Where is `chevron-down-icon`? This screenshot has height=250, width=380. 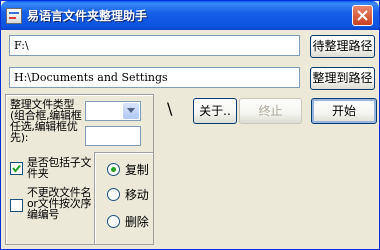
chevron-down-icon is located at coordinates (131, 111).